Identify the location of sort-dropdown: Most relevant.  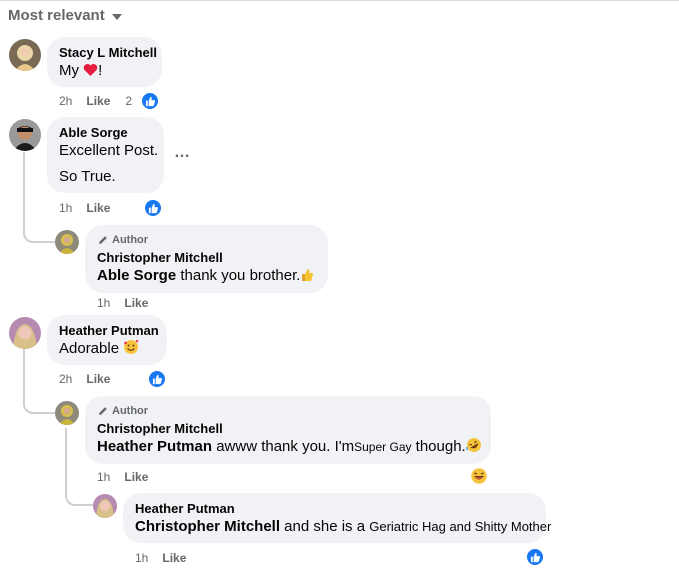
(65, 15).